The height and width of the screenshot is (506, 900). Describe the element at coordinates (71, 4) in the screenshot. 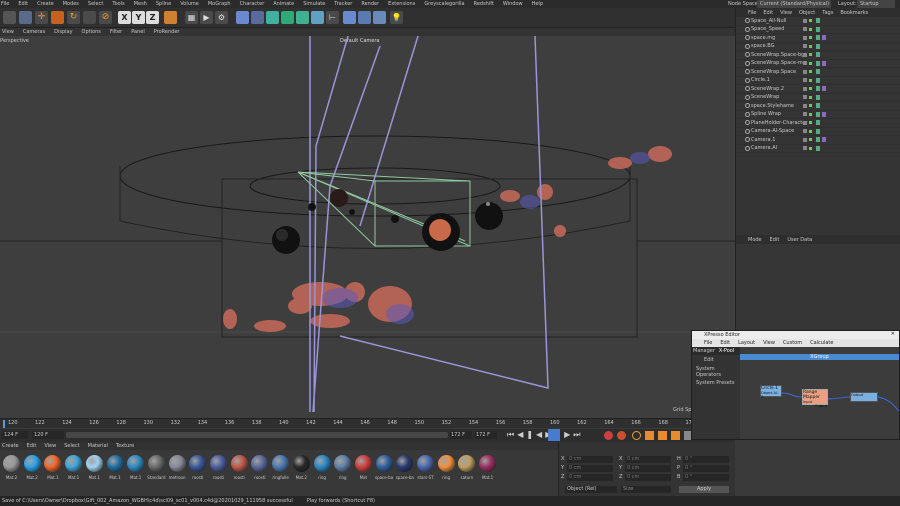

I see `menu-item-modes: Modes` at that location.